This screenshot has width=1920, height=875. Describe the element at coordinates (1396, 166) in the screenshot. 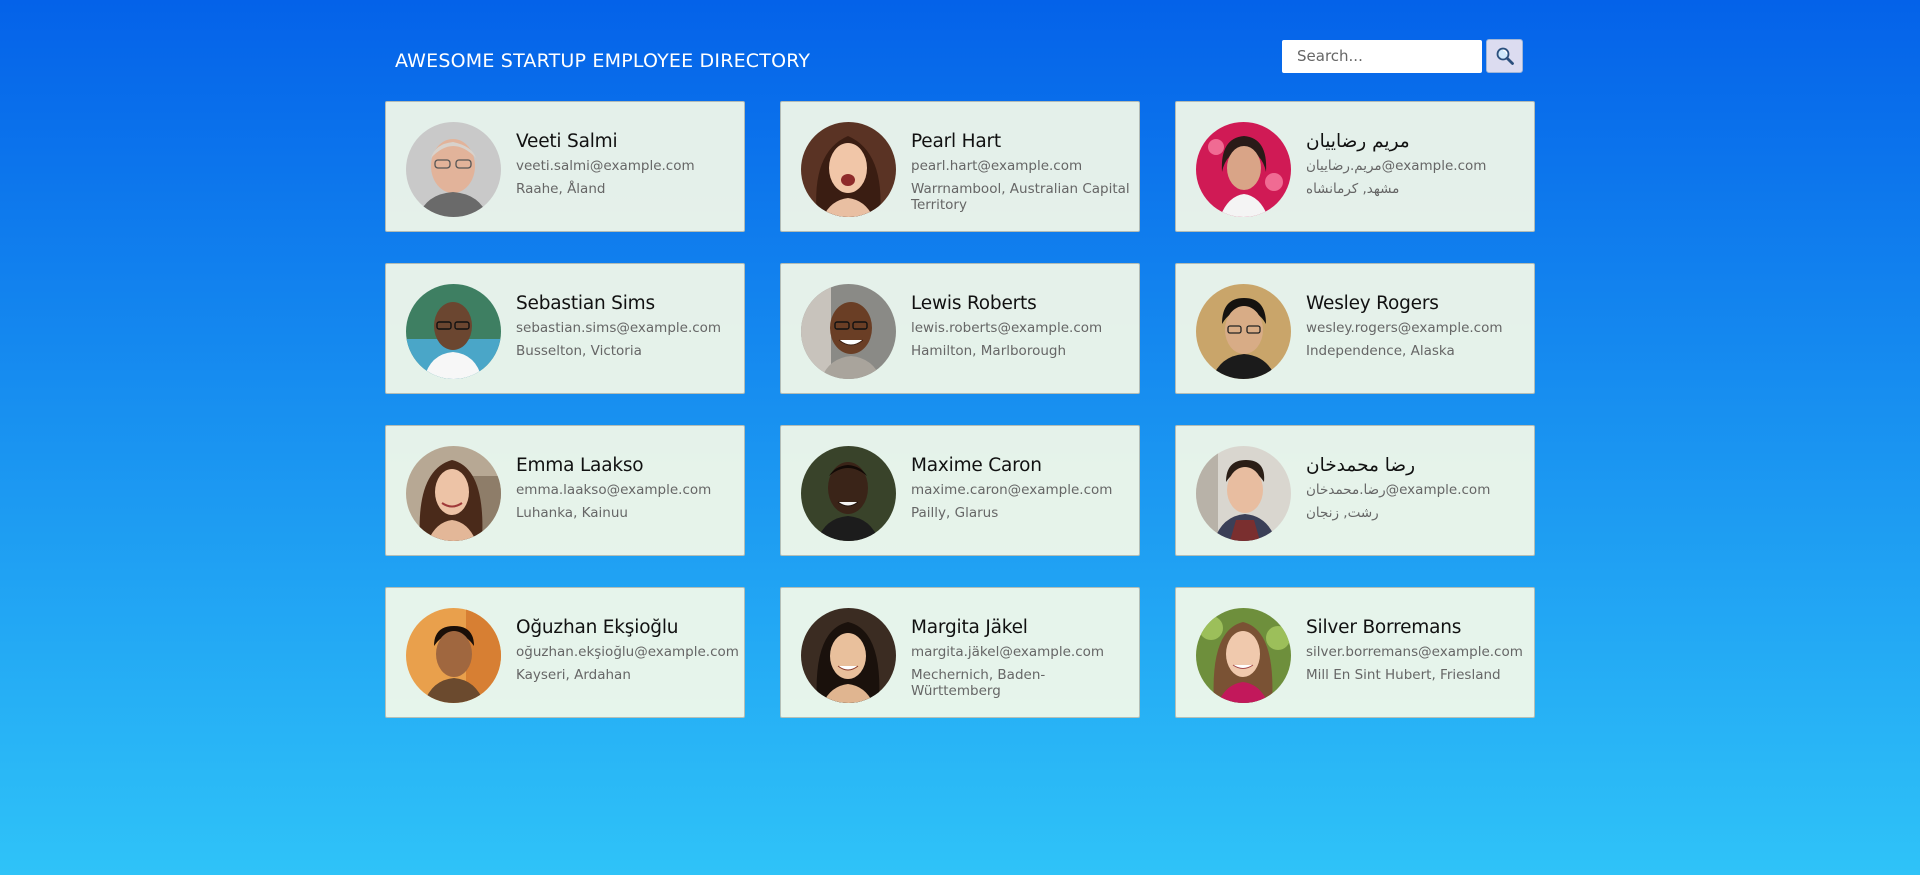

I see `employee-email: مریم.رضاییان@example.com` at that location.